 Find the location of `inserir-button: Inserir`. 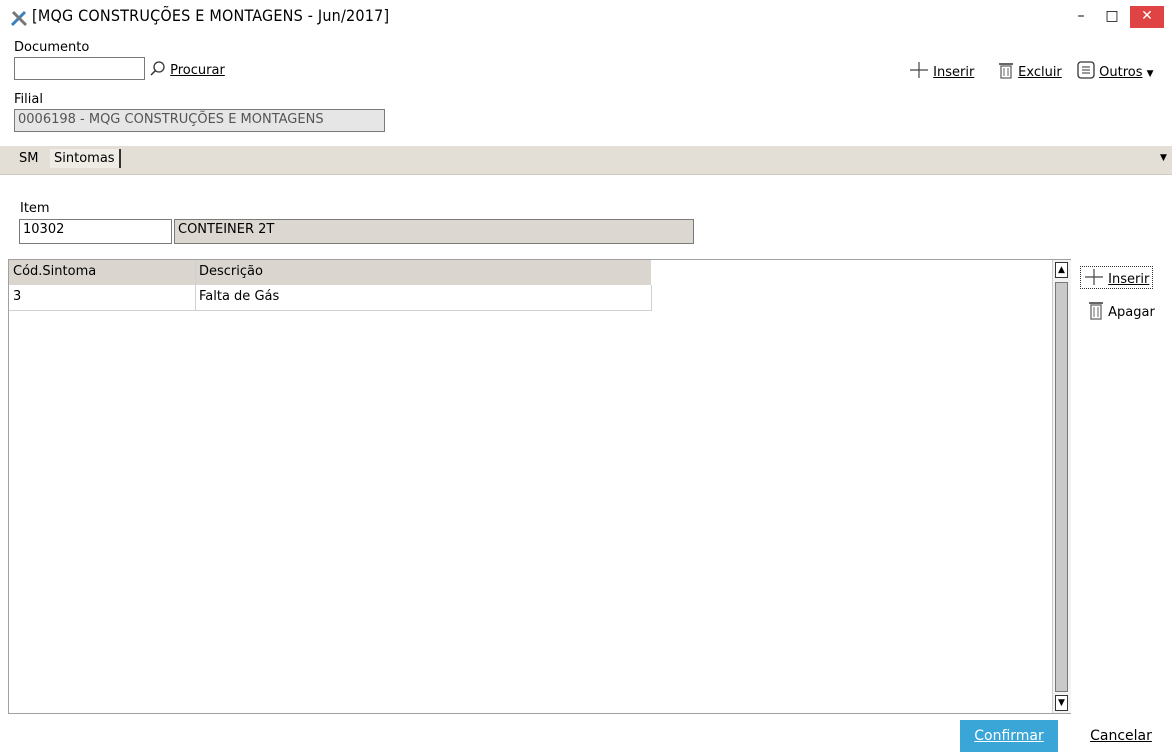

inserir-button: Inserir is located at coordinates (941, 70).